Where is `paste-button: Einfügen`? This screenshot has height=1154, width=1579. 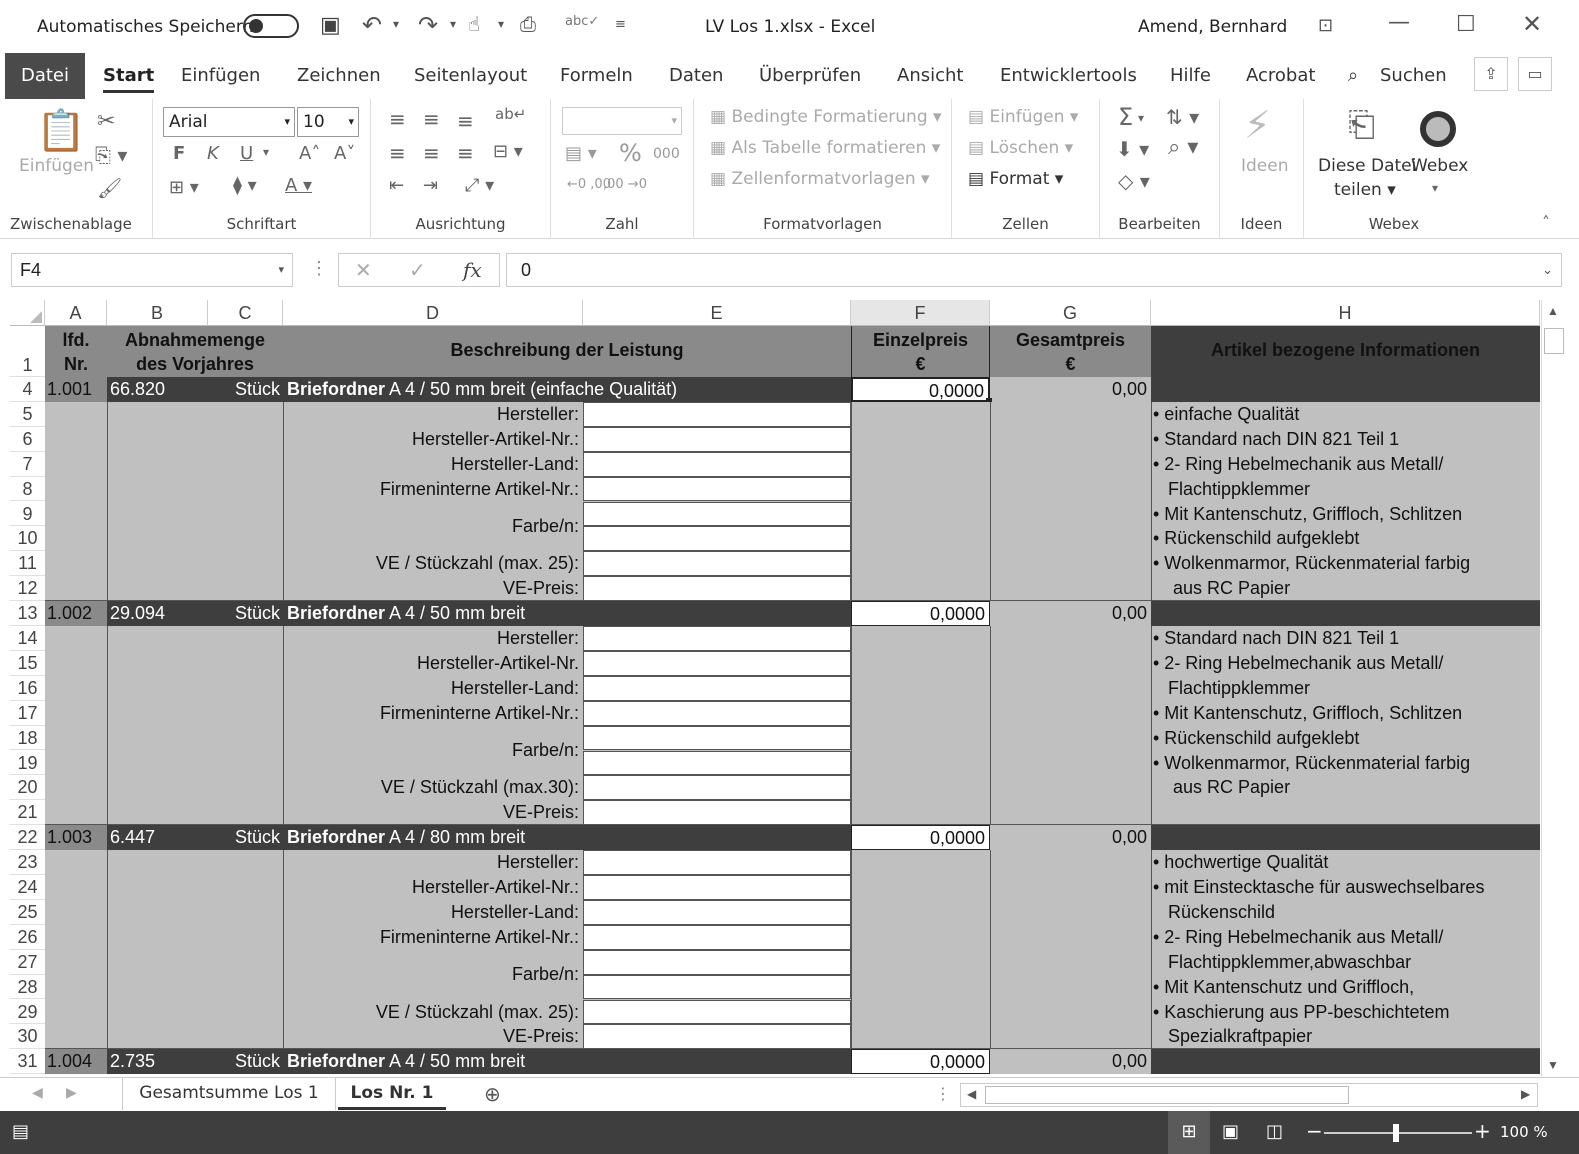 paste-button: Einfügen is located at coordinates (56, 166).